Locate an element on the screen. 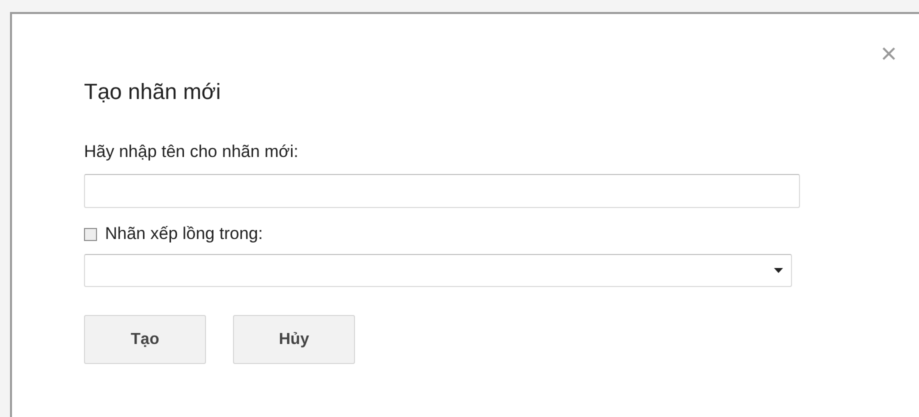 This screenshot has width=919, height=417. field-label: Hãy nhập tên cho nhãn mới: is located at coordinates (191, 152).